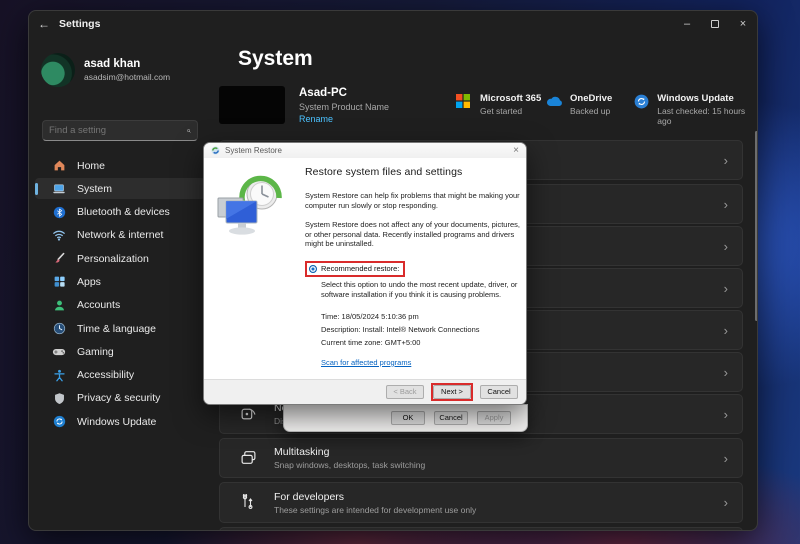 The height and width of the screenshot is (544, 800). Describe the element at coordinates (344, 107) in the screenshot. I see `device-model: System Product Name` at that location.